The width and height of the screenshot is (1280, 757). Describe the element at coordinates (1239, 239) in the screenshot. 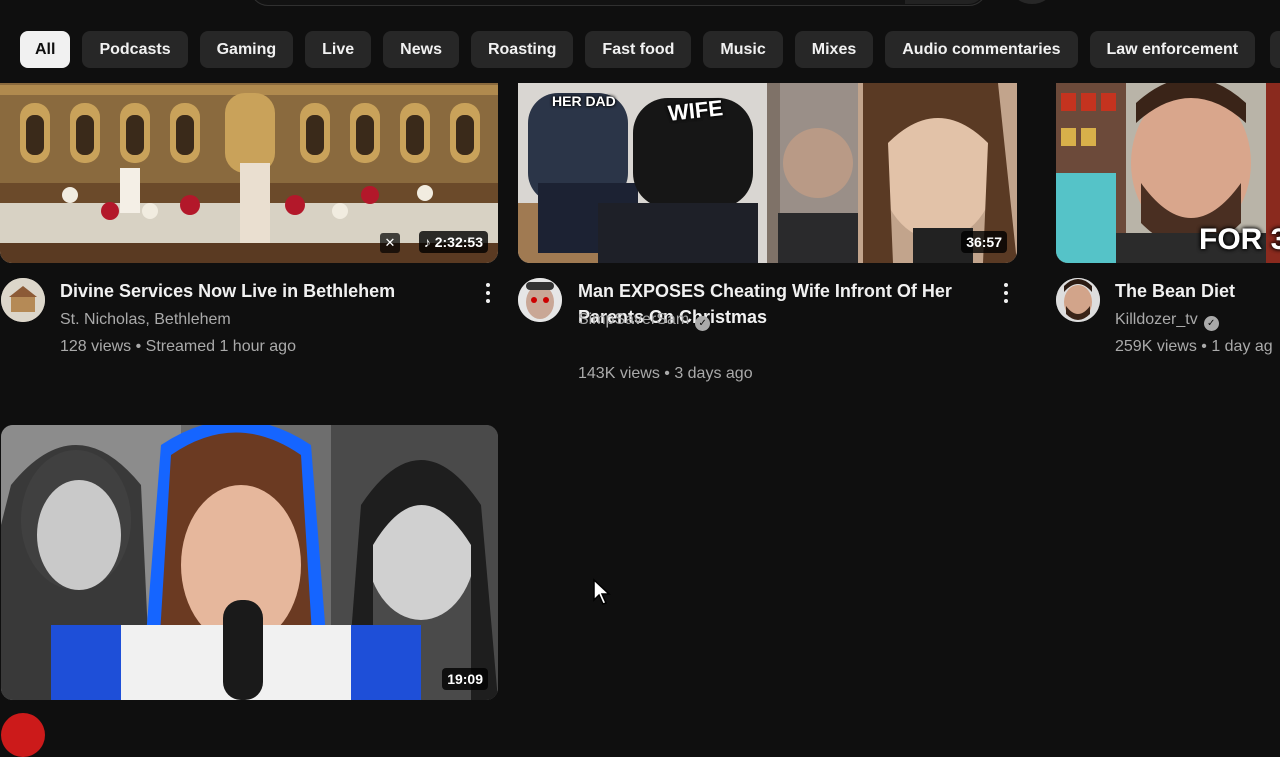

I see `thumb-label-for-3: FOR 3` at that location.